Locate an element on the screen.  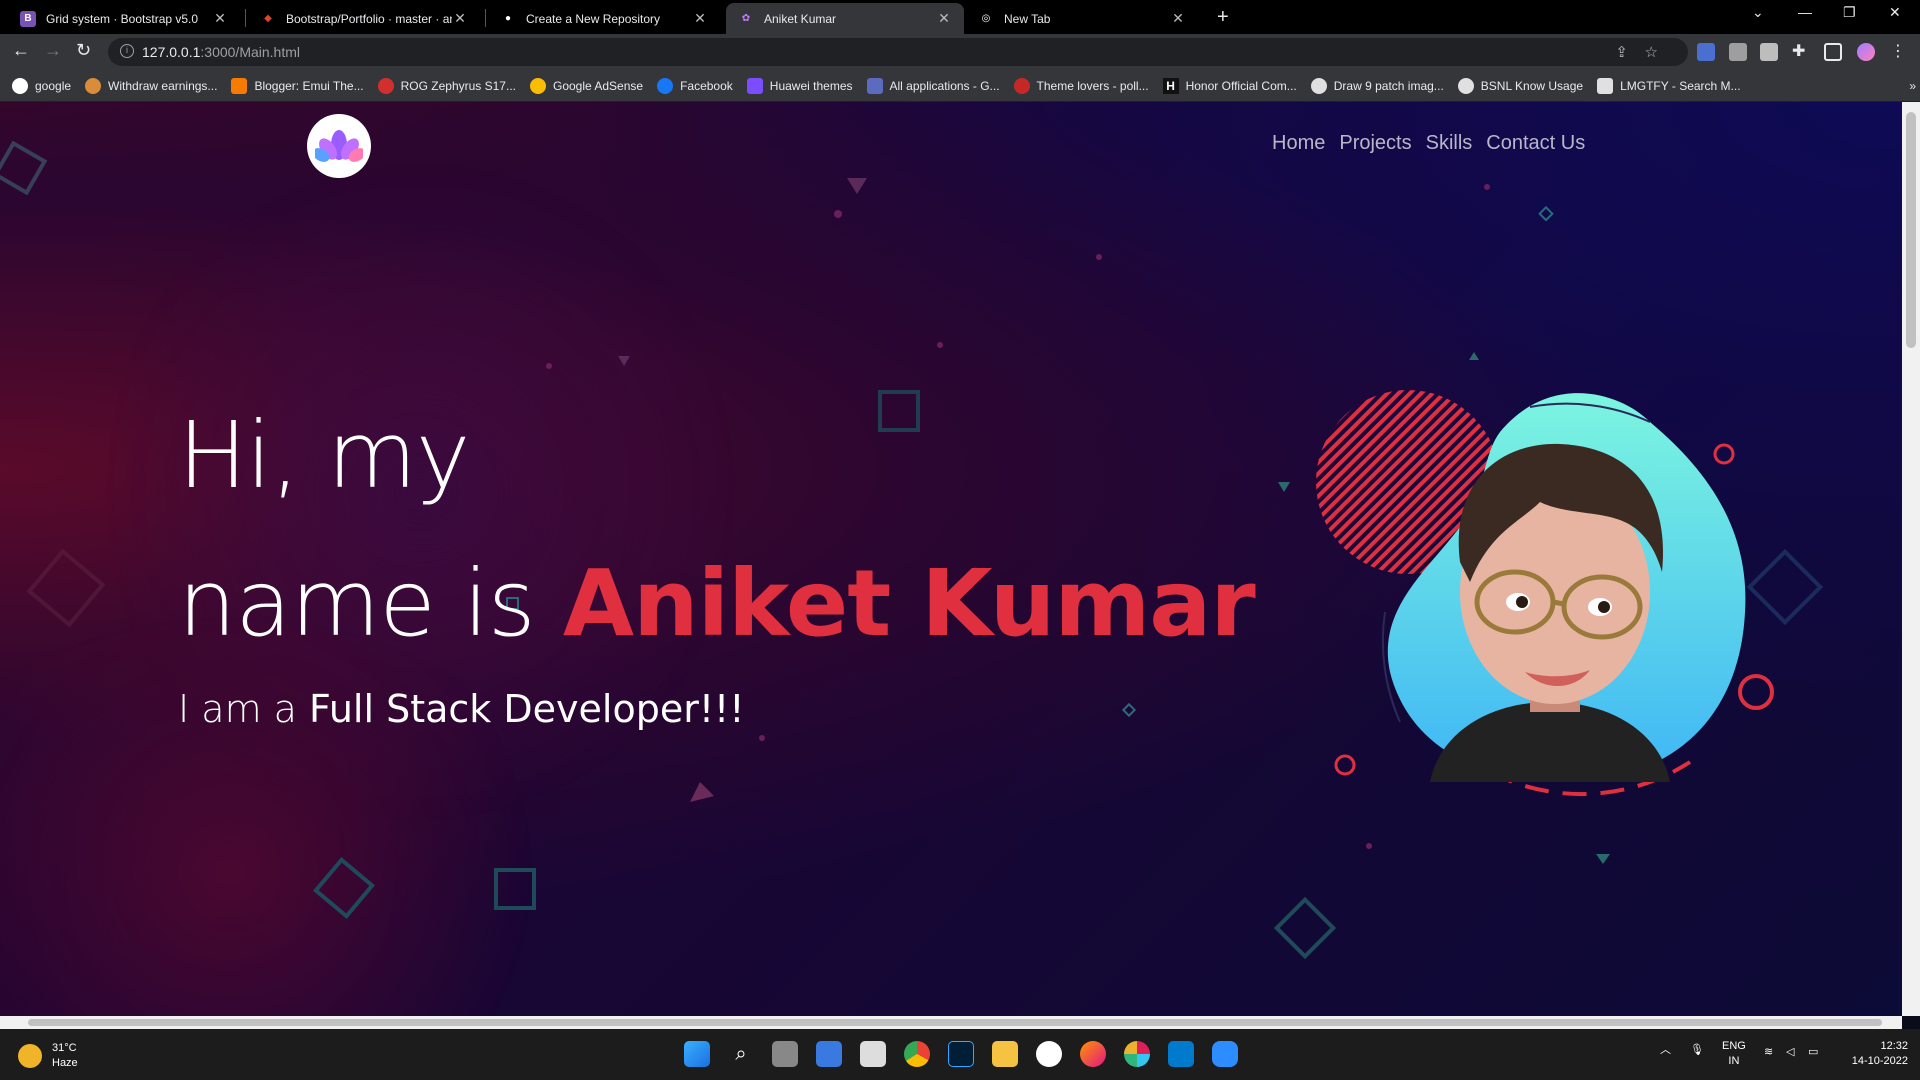
bookmark-bsnl: BSNL Know Usage is located at coordinates (1520, 85).